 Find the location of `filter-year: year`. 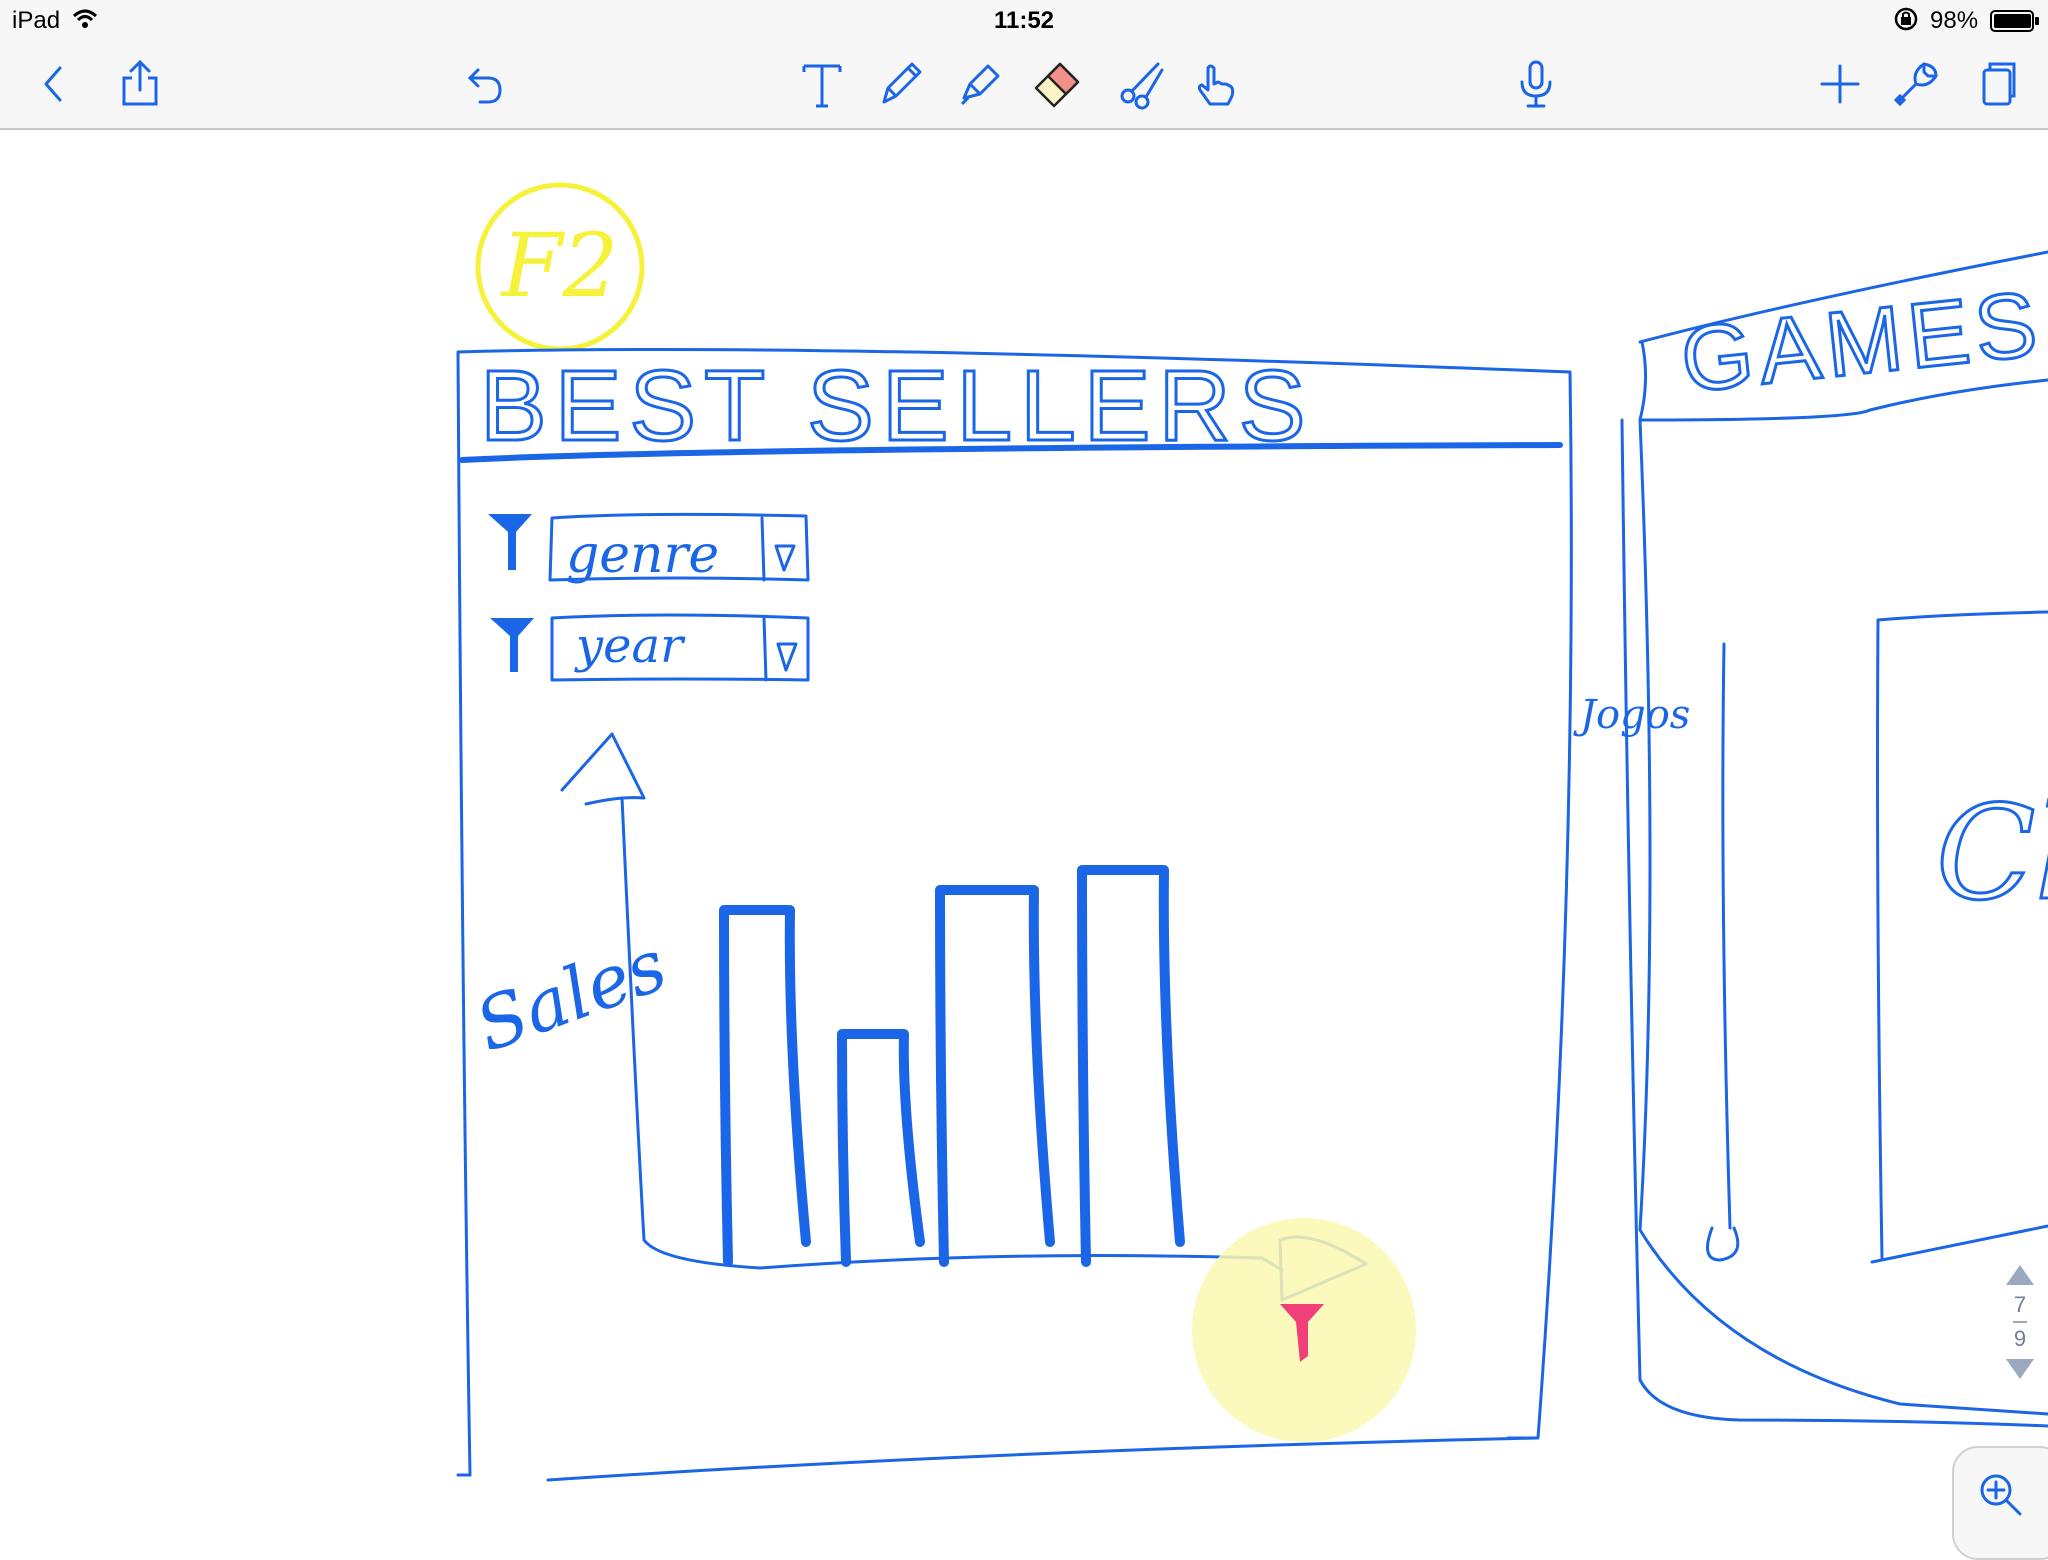

filter-year: year is located at coordinates (650, 647).